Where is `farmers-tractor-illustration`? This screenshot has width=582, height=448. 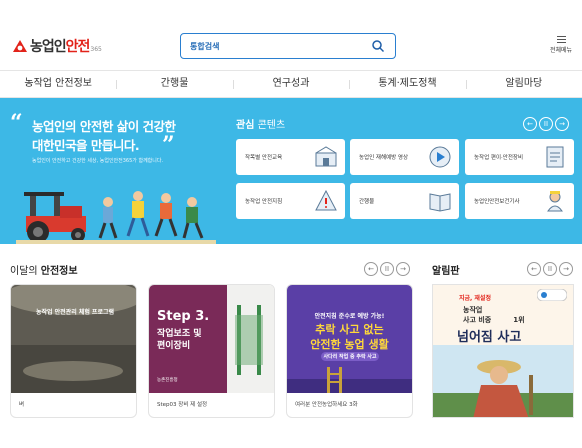 farmers-tractor-illustration is located at coordinates (116, 217).